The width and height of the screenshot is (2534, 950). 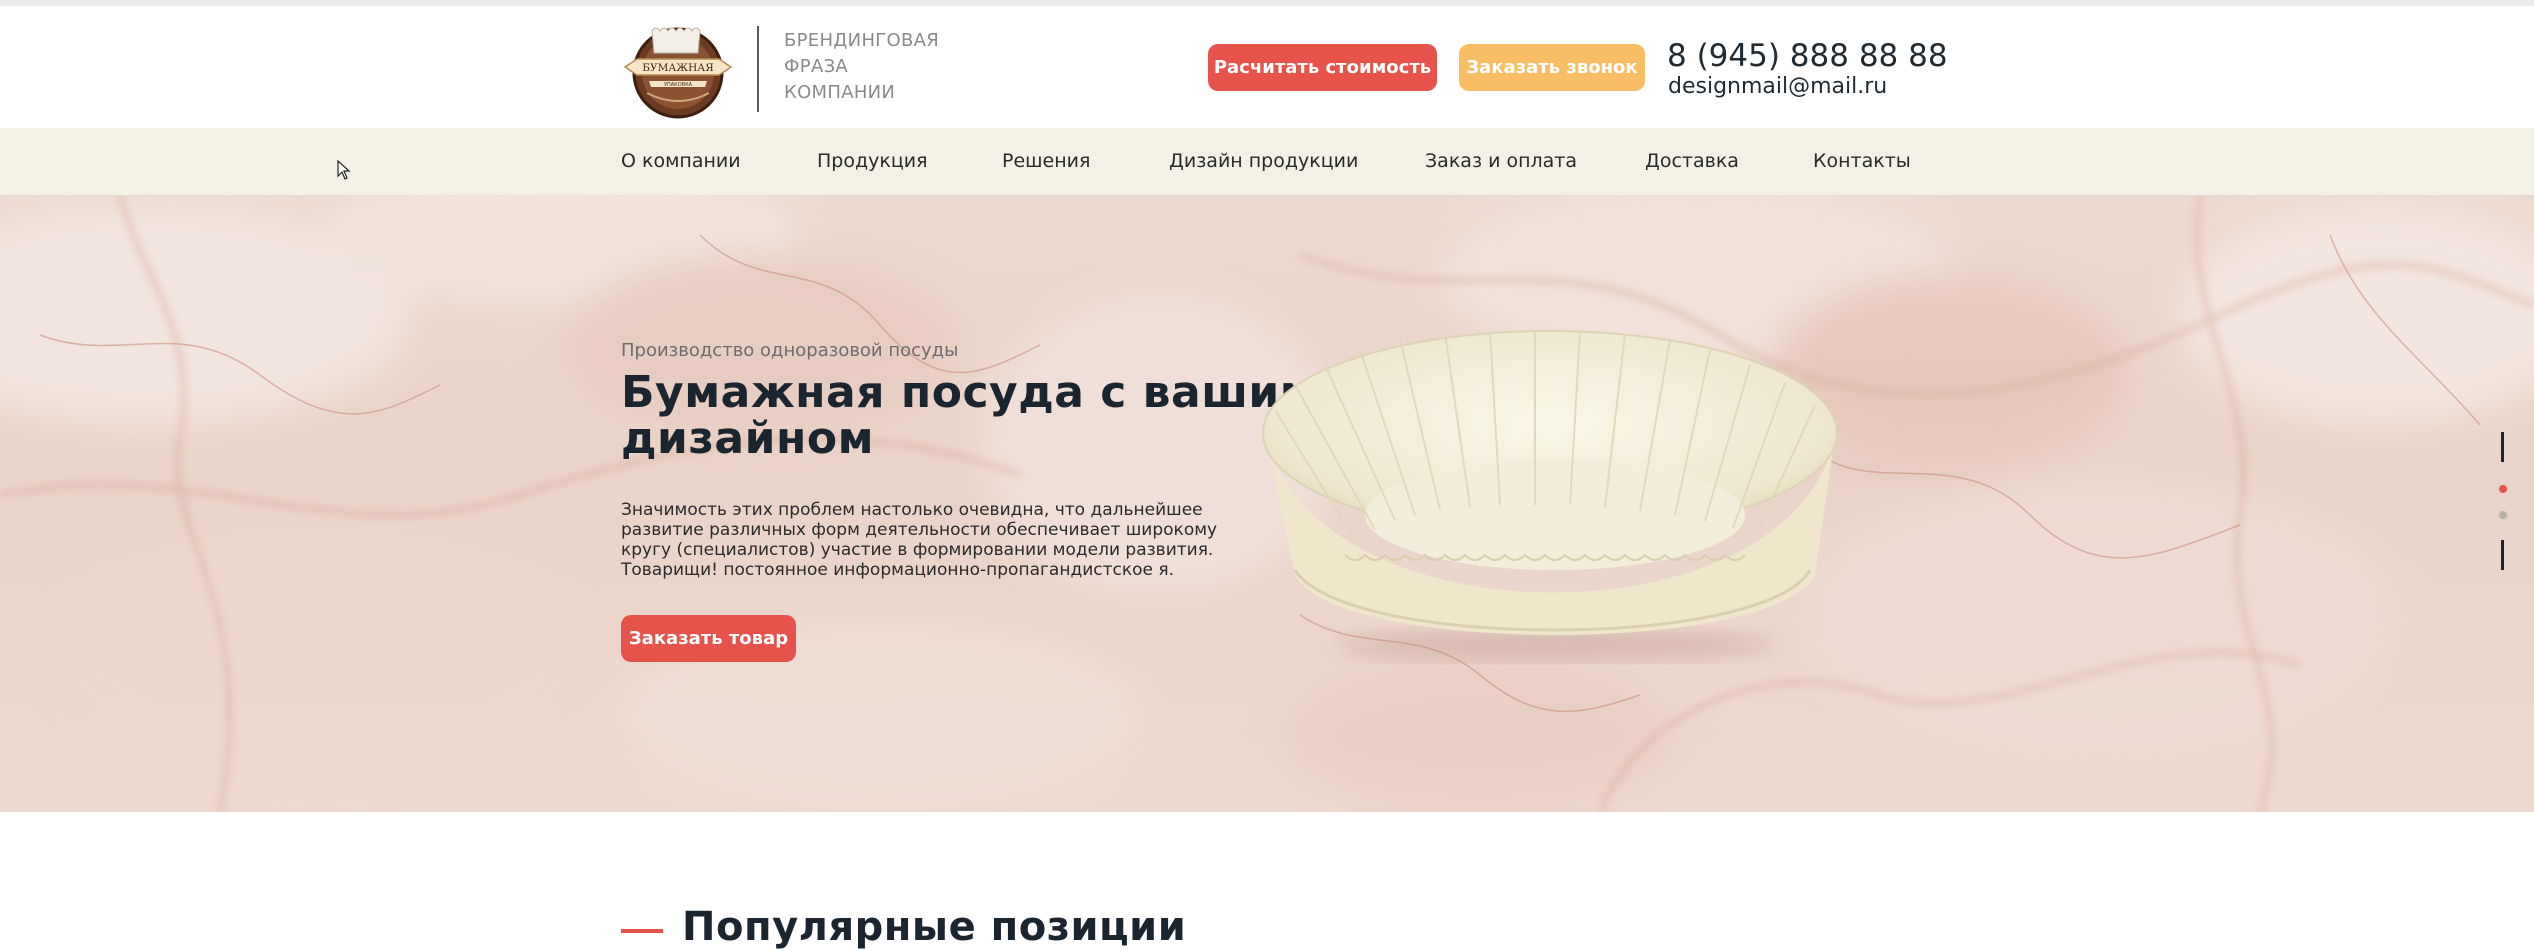 What do you see at coordinates (1862, 161) in the screenshot?
I see `nav-item-contacts: Контакты` at bounding box center [1862, 161].